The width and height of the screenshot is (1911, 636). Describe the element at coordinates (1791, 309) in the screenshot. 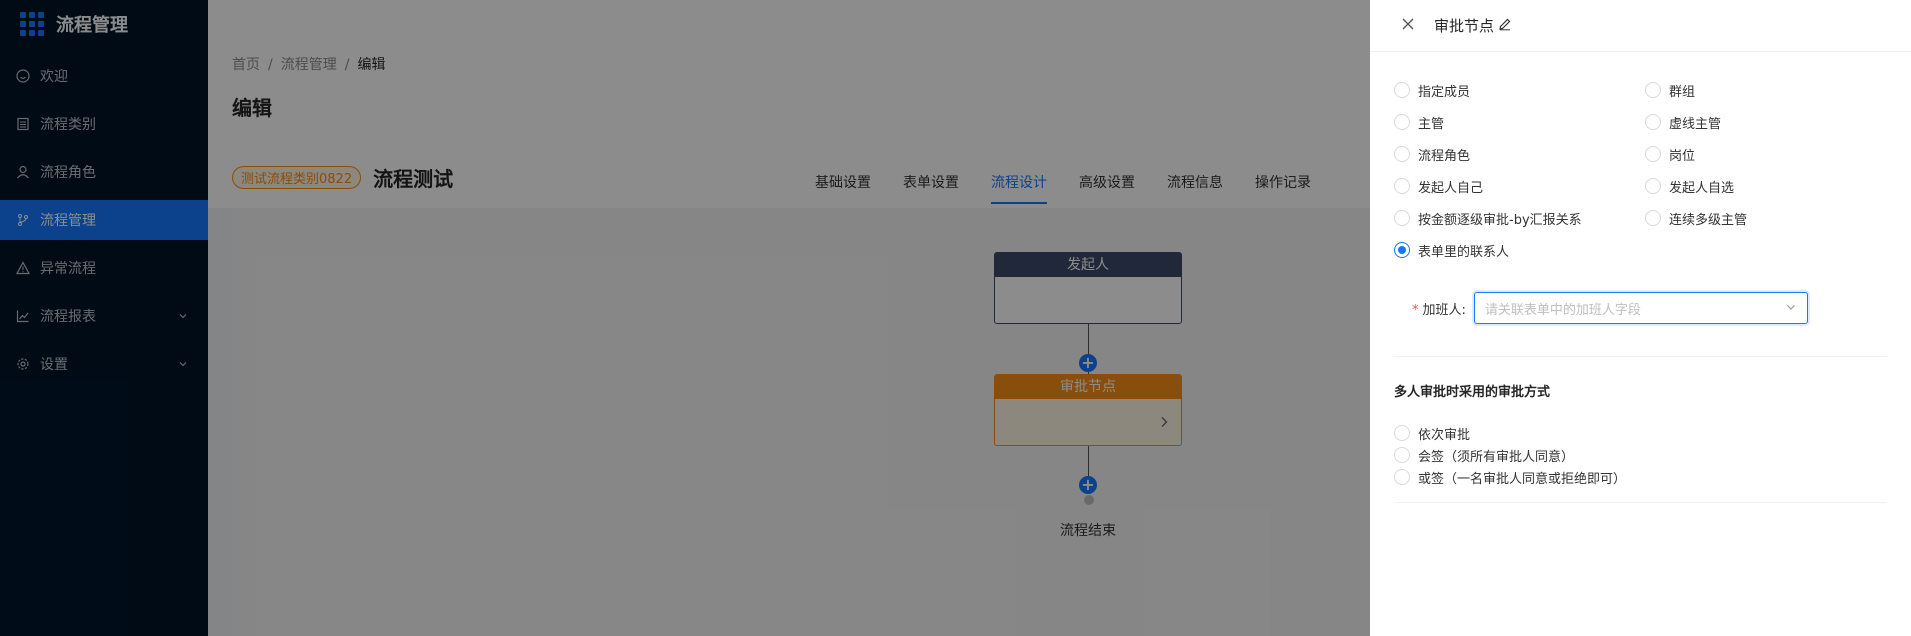

I see `chevron-down-icon` at that location.